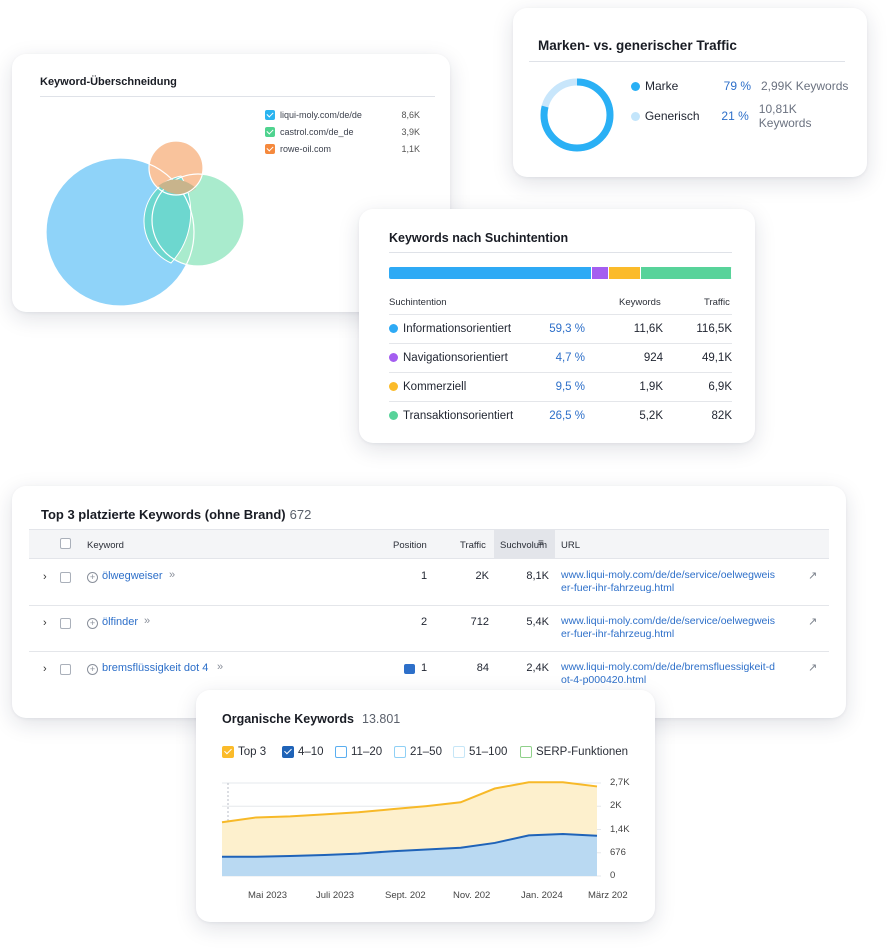  What do you see at coordinates (418, 302) in the screenshot?
I see `intent-header: Suchintention` at bounding box center [418, 302].